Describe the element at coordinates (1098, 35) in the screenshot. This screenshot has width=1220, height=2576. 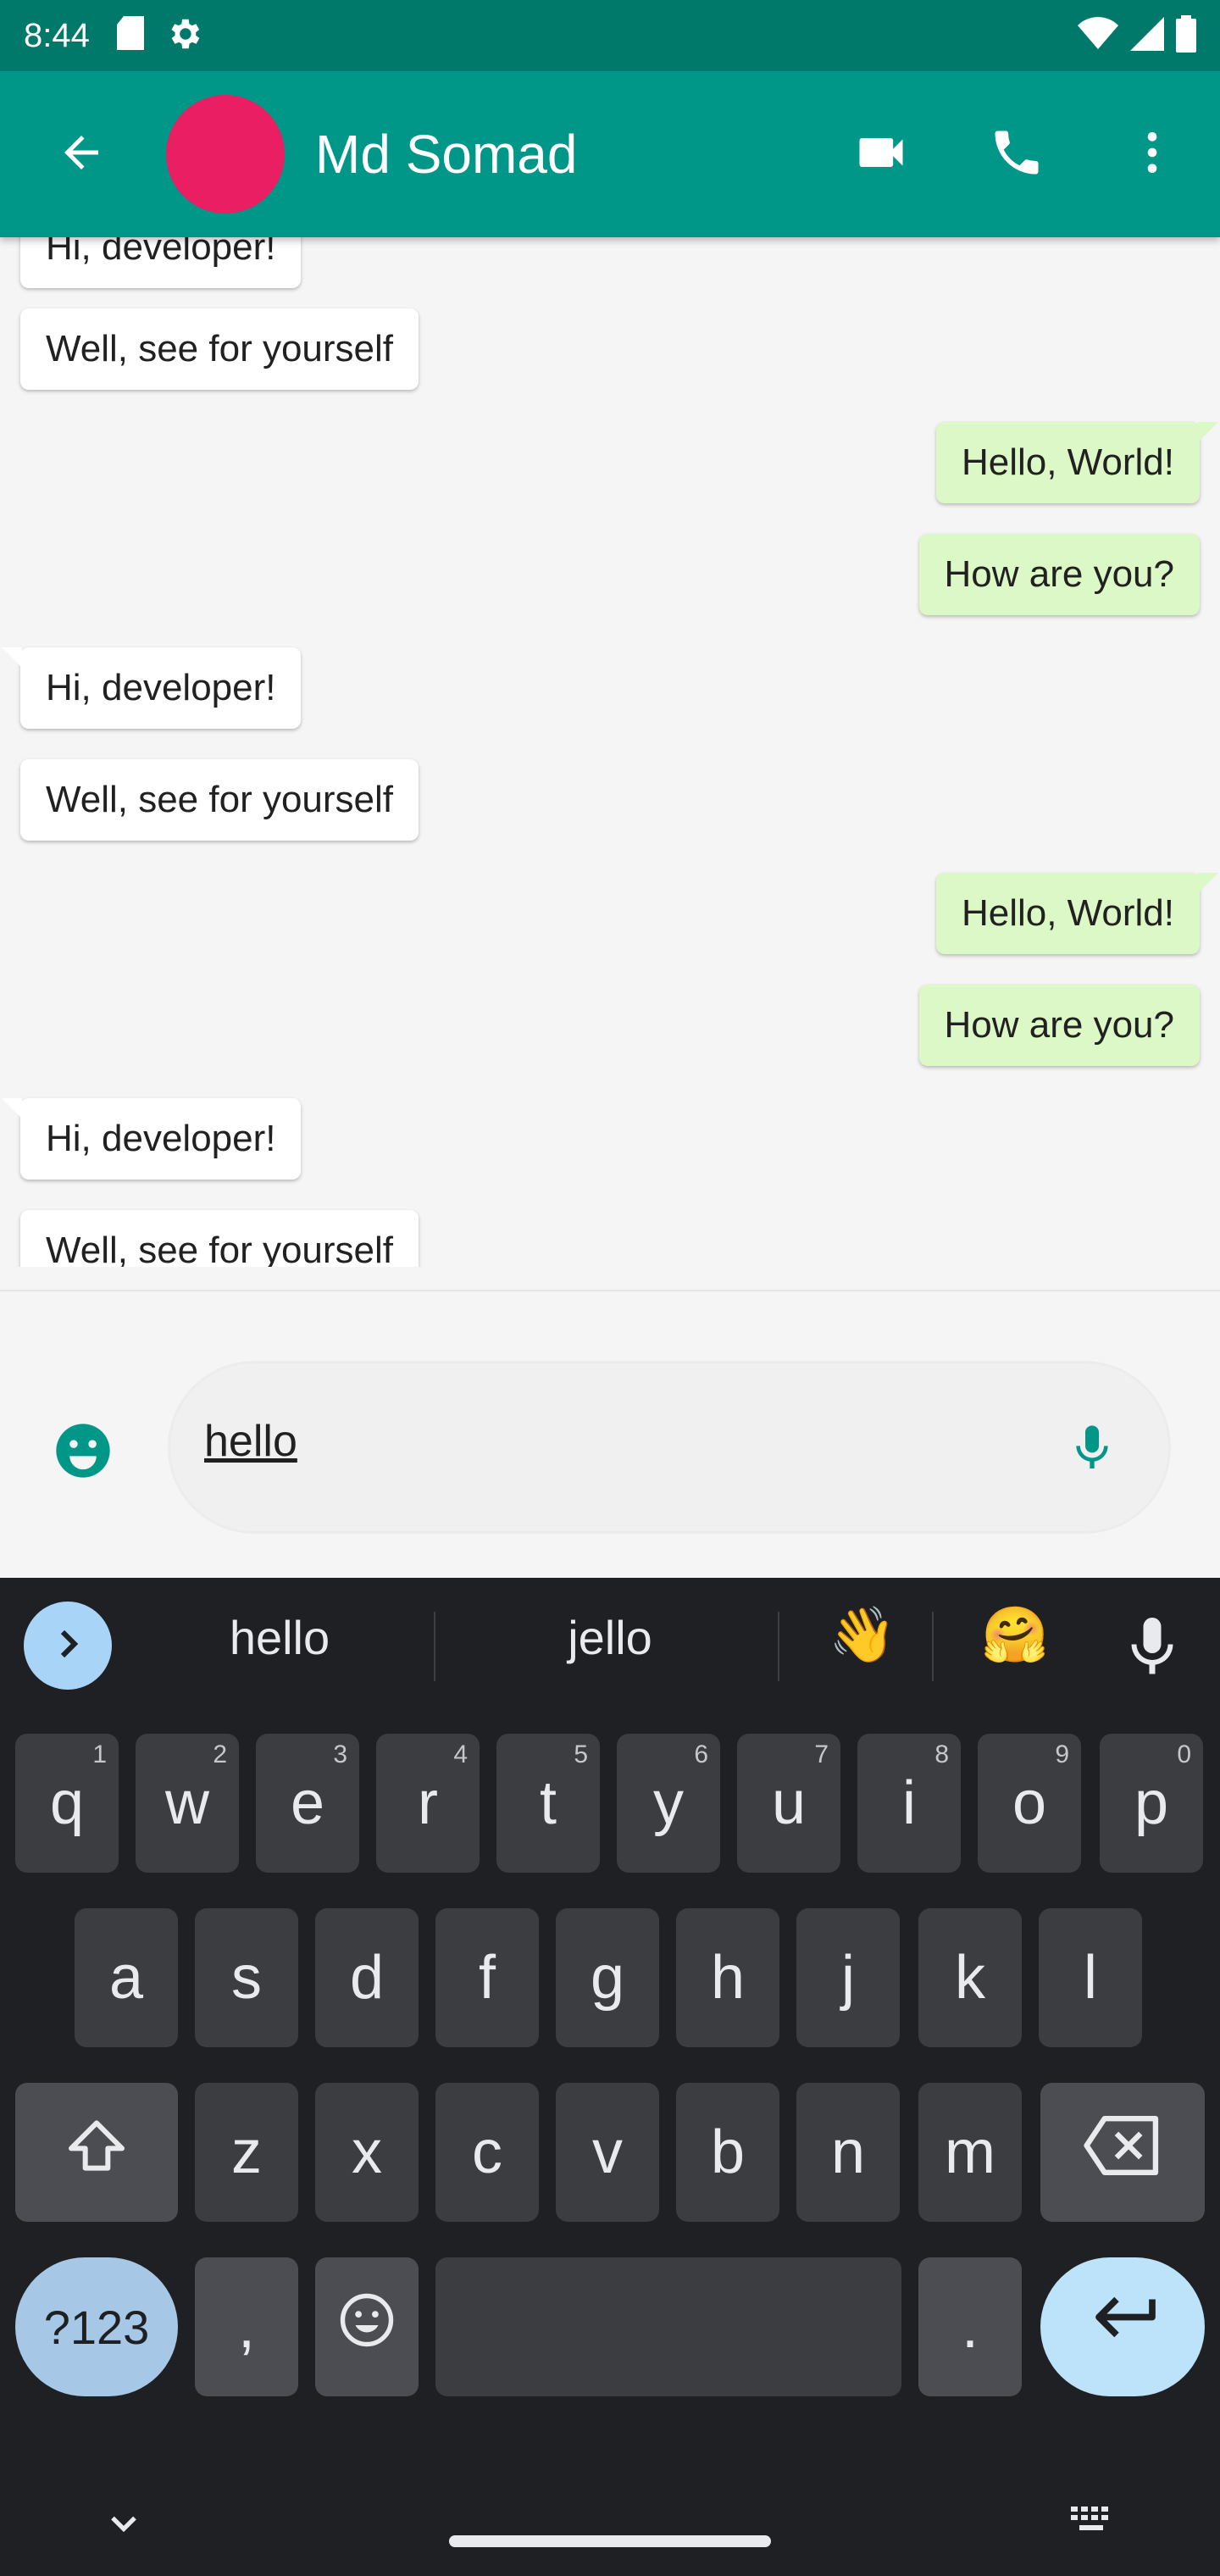
I see `wifi-icon` at that location.